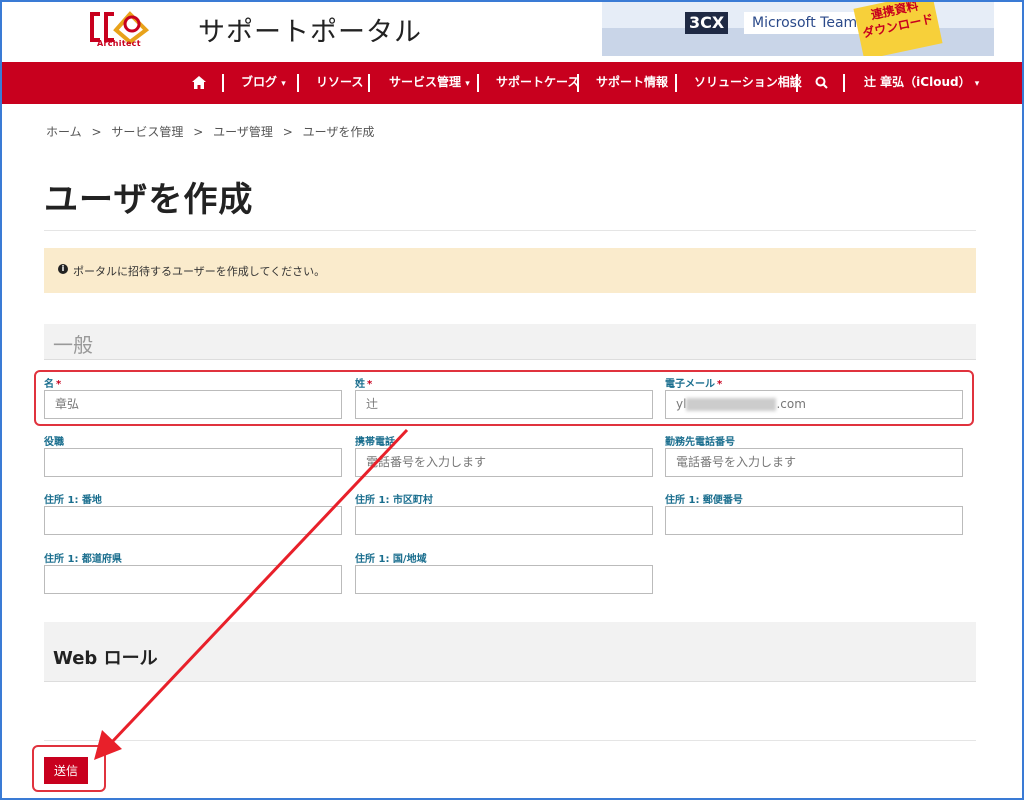 This screenshot has height=800, width=1024. I want to click on email-label: 電子メール *, so click(693, 382).